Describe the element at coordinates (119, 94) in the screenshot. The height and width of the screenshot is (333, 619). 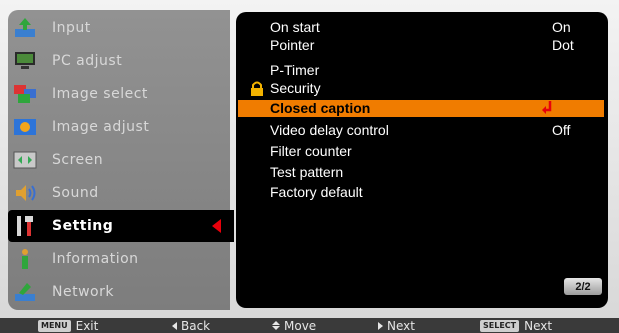
I see `menu-item-image-select: Image select` at that location.